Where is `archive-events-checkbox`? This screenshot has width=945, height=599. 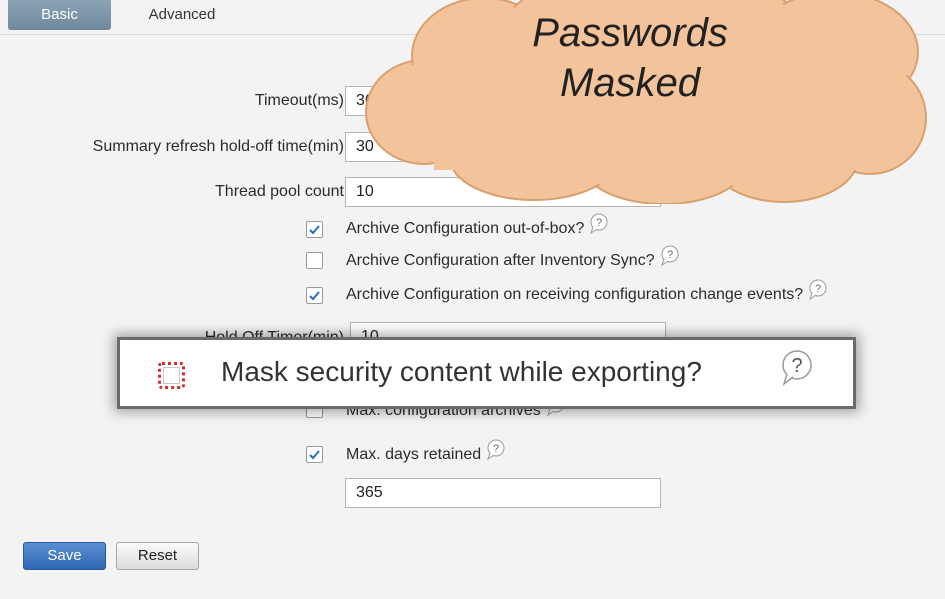 archive-events-checkbox is located at coordinates (314, 295).